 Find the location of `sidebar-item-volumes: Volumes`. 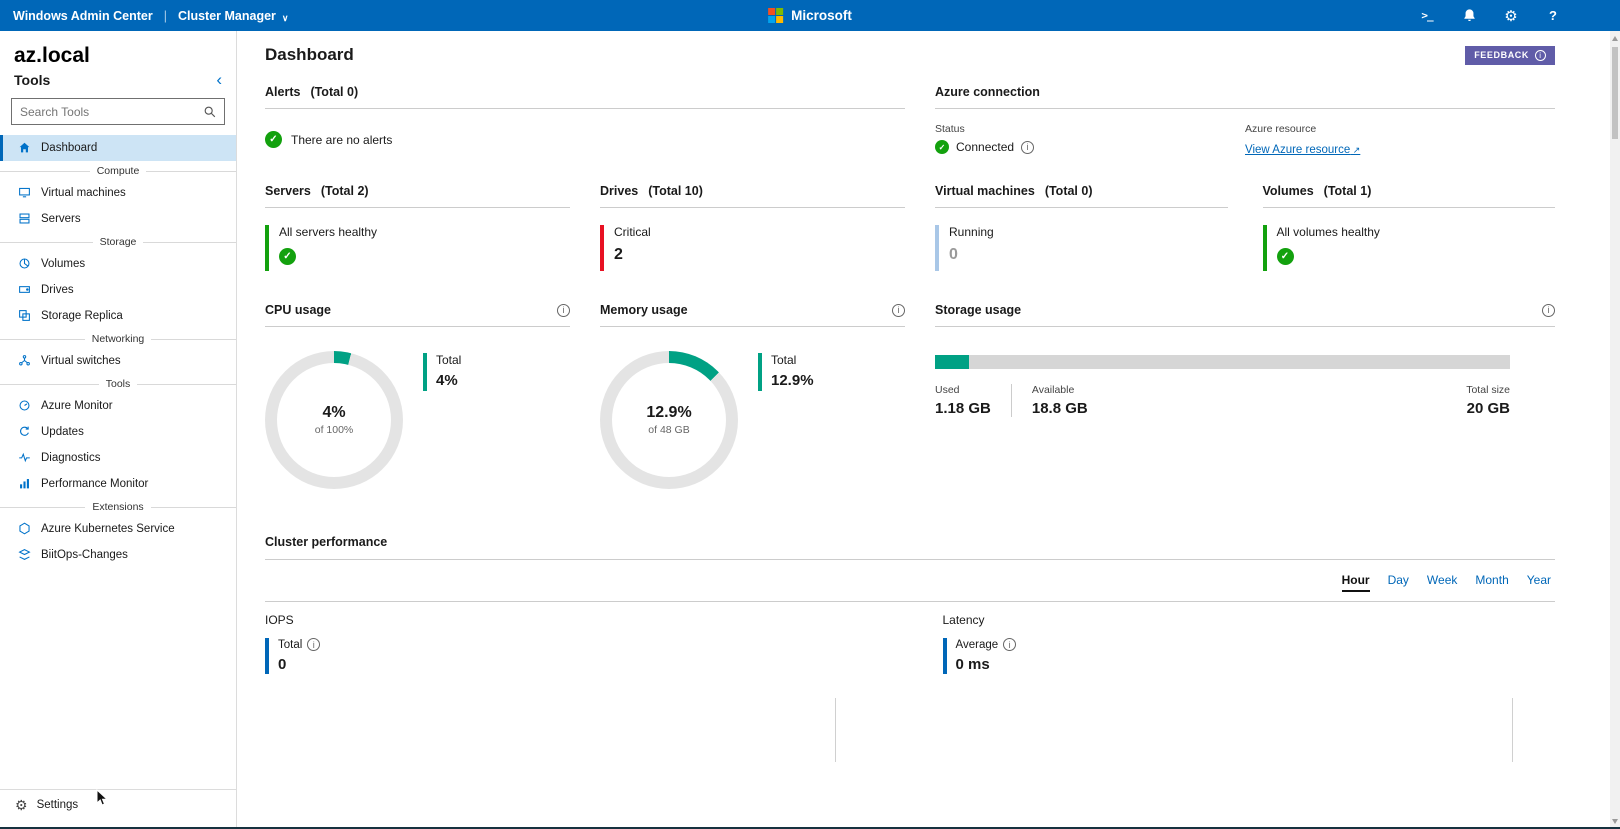

sidebar-item-volumes: Volumes is located at coordinates (118, 264).